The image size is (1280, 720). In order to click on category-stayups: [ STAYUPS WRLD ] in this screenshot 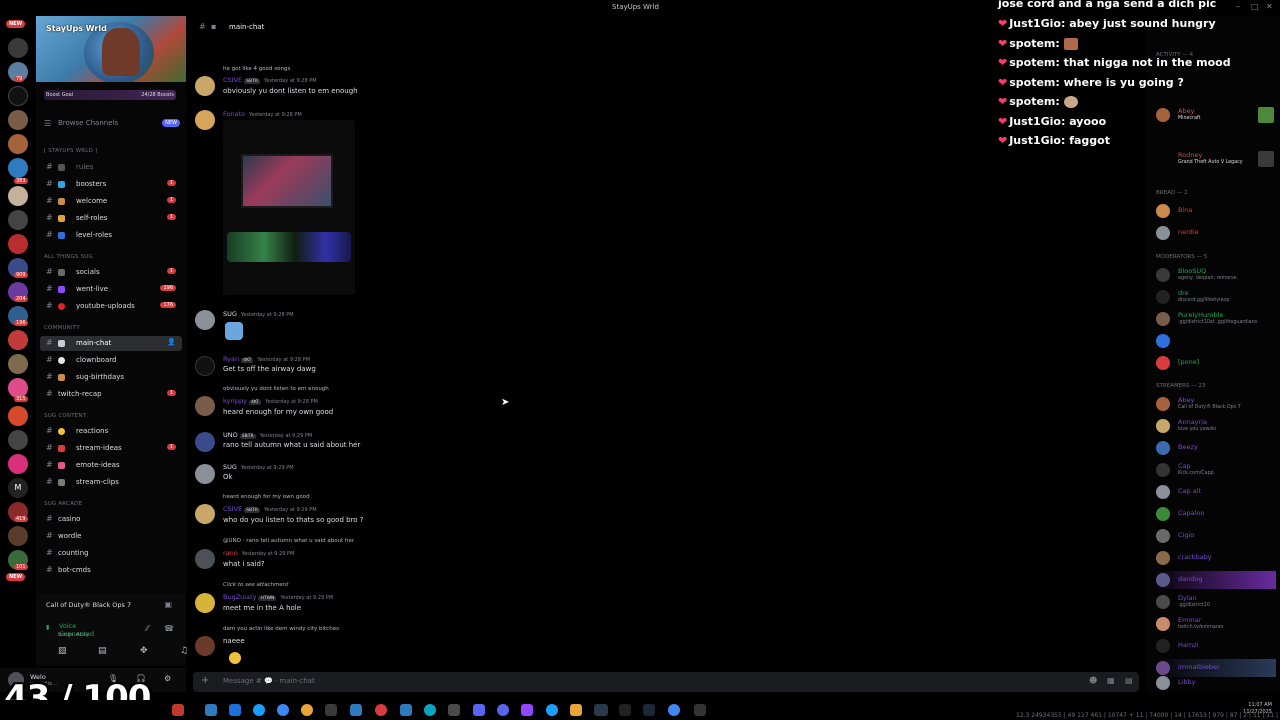, I will do `click(70, 151)`.